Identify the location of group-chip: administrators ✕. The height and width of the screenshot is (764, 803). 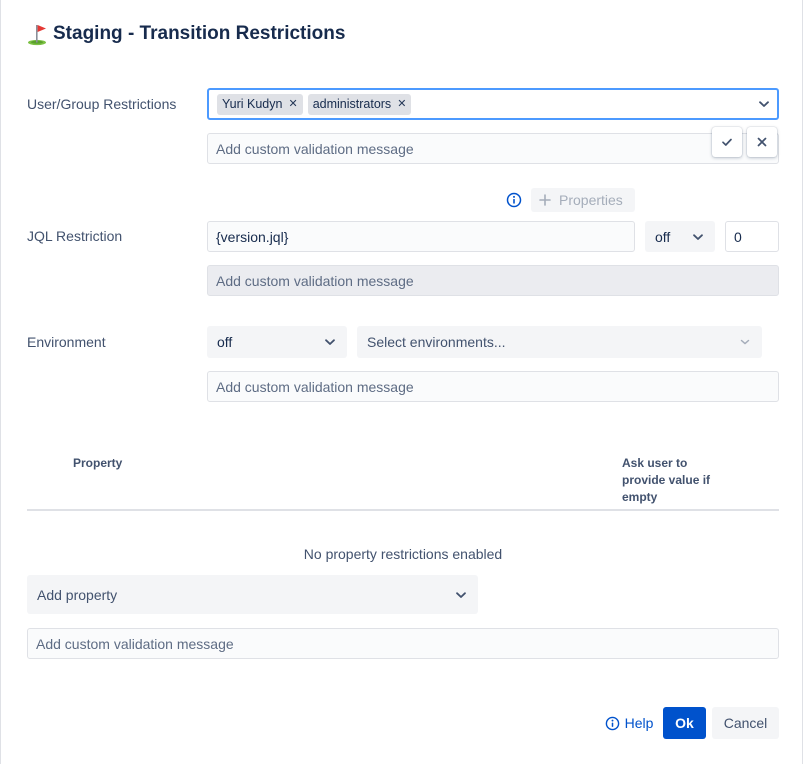
(359, 104).